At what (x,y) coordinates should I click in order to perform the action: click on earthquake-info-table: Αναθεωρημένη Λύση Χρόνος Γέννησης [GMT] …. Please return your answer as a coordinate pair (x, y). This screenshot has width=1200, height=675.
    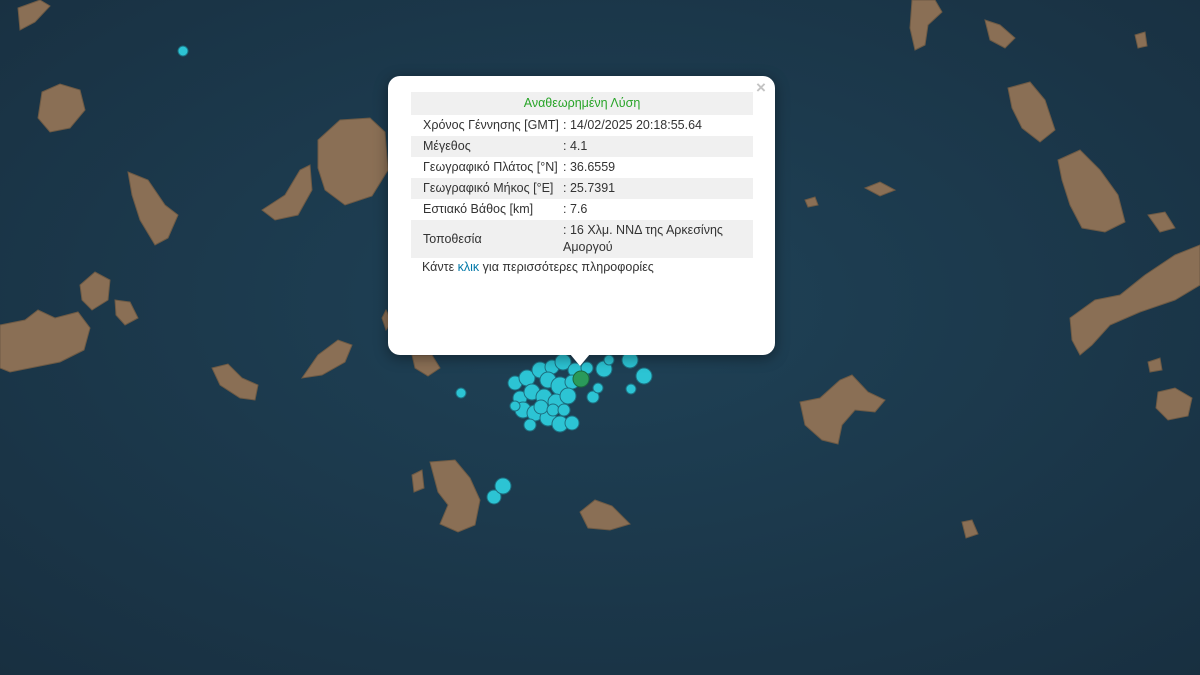
    Looking at the image, I should click on (582, 175).